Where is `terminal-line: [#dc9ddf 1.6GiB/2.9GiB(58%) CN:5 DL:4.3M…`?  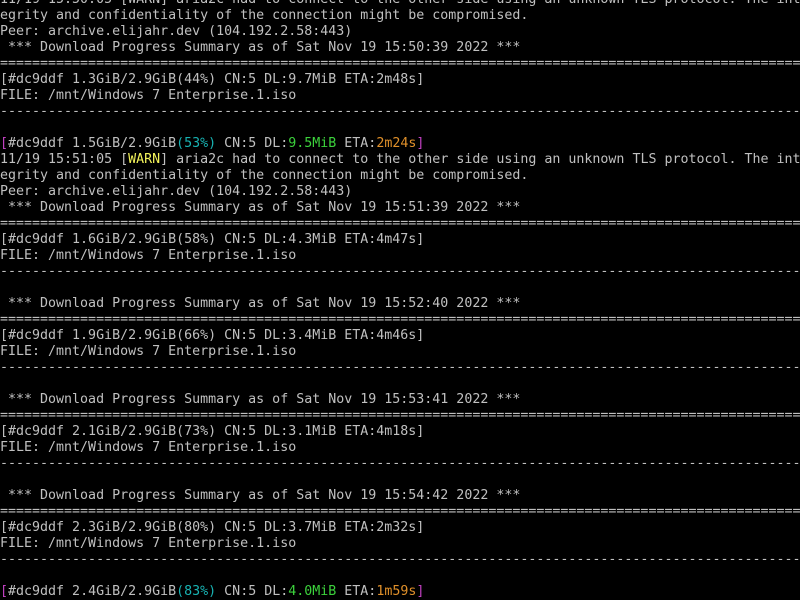
terminal-line: [#dc9ddf 1.6GiB/2.9GiB(58%) CN:5 DL:4.3M… is located at coordinates (400, 240).